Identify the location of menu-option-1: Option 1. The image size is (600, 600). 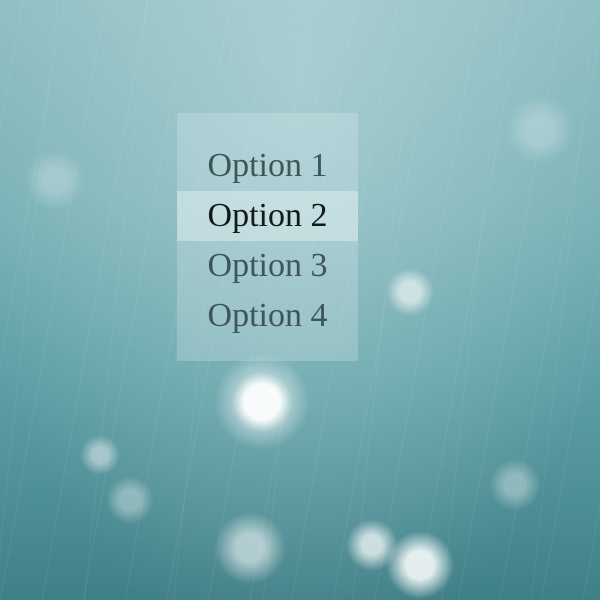
(267, 166).